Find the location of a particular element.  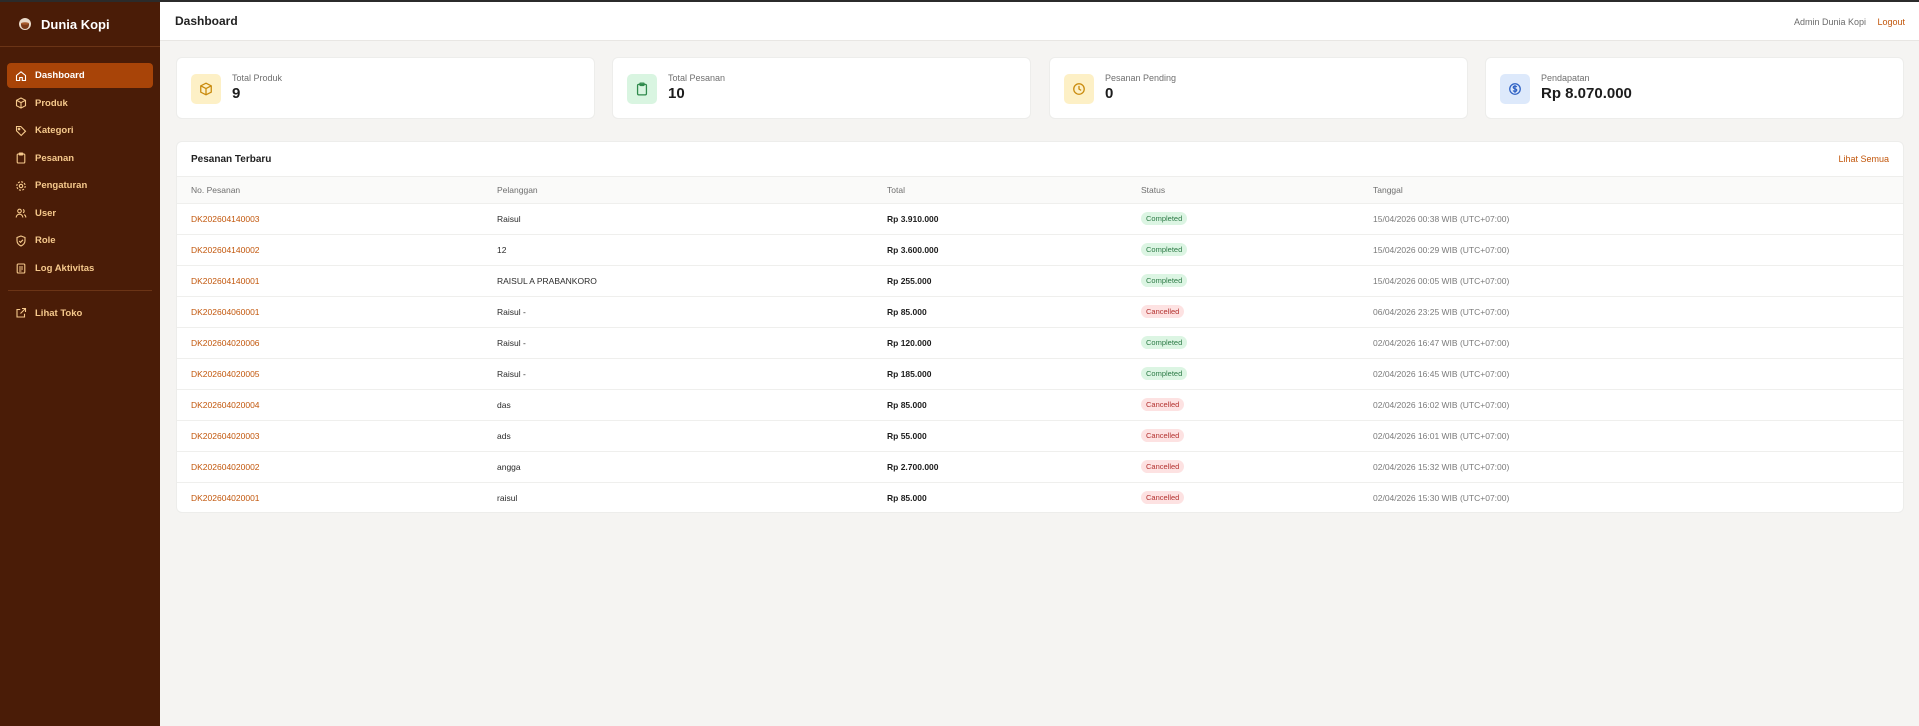

brand: Dunia Kopi is located at coordinates (80, 24).